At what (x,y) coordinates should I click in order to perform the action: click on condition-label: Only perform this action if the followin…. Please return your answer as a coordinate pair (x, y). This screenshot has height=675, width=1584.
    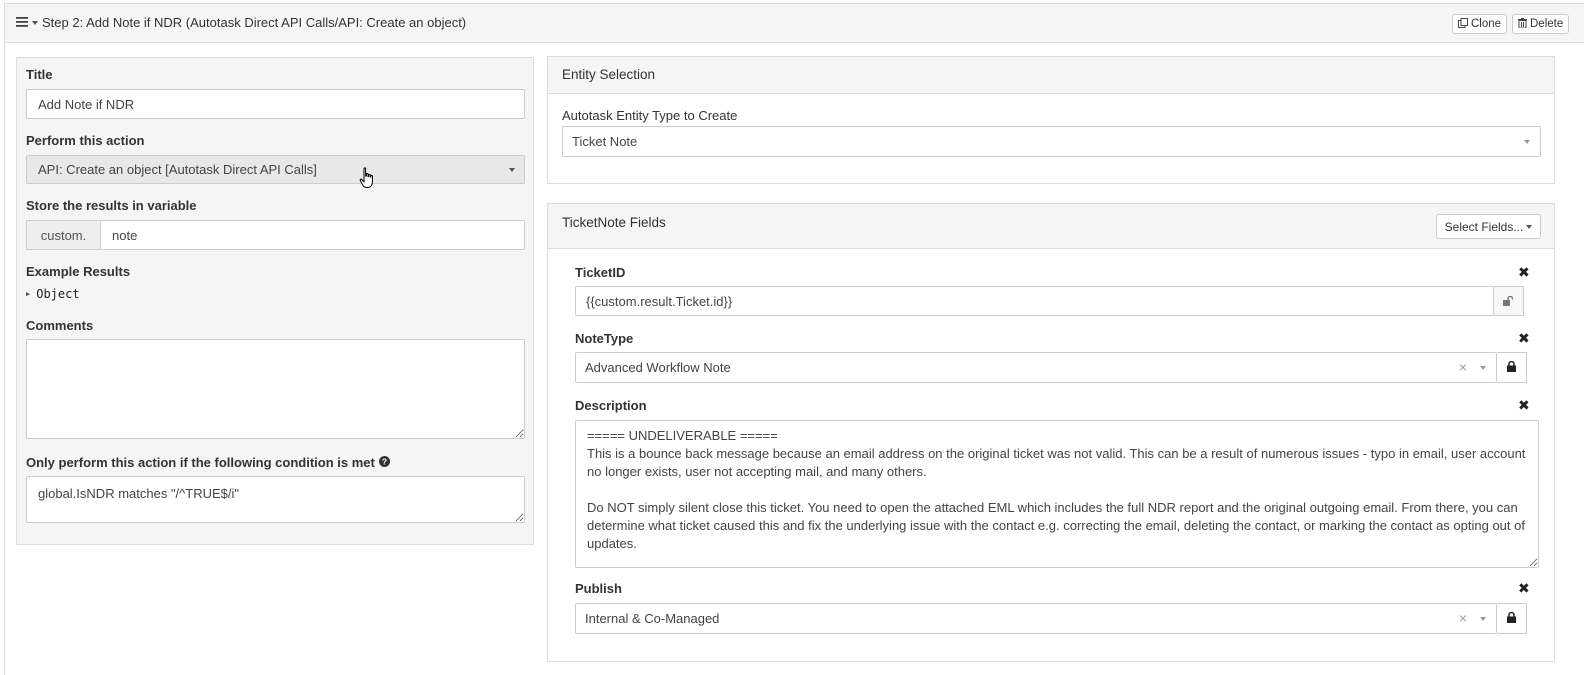
    Looking at the image, I should click on (200, 462).